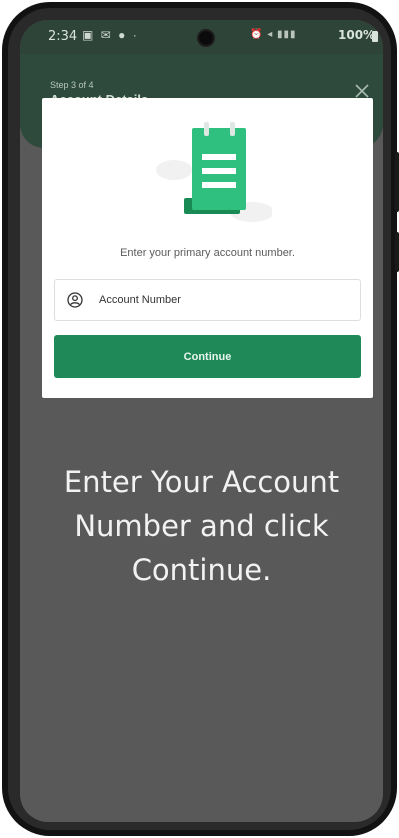 This screenshot has width=399, height=838. What do you see at coordinates (397, 252) in the screenshot?
I see `power-button` at bounding box center [397, 252].